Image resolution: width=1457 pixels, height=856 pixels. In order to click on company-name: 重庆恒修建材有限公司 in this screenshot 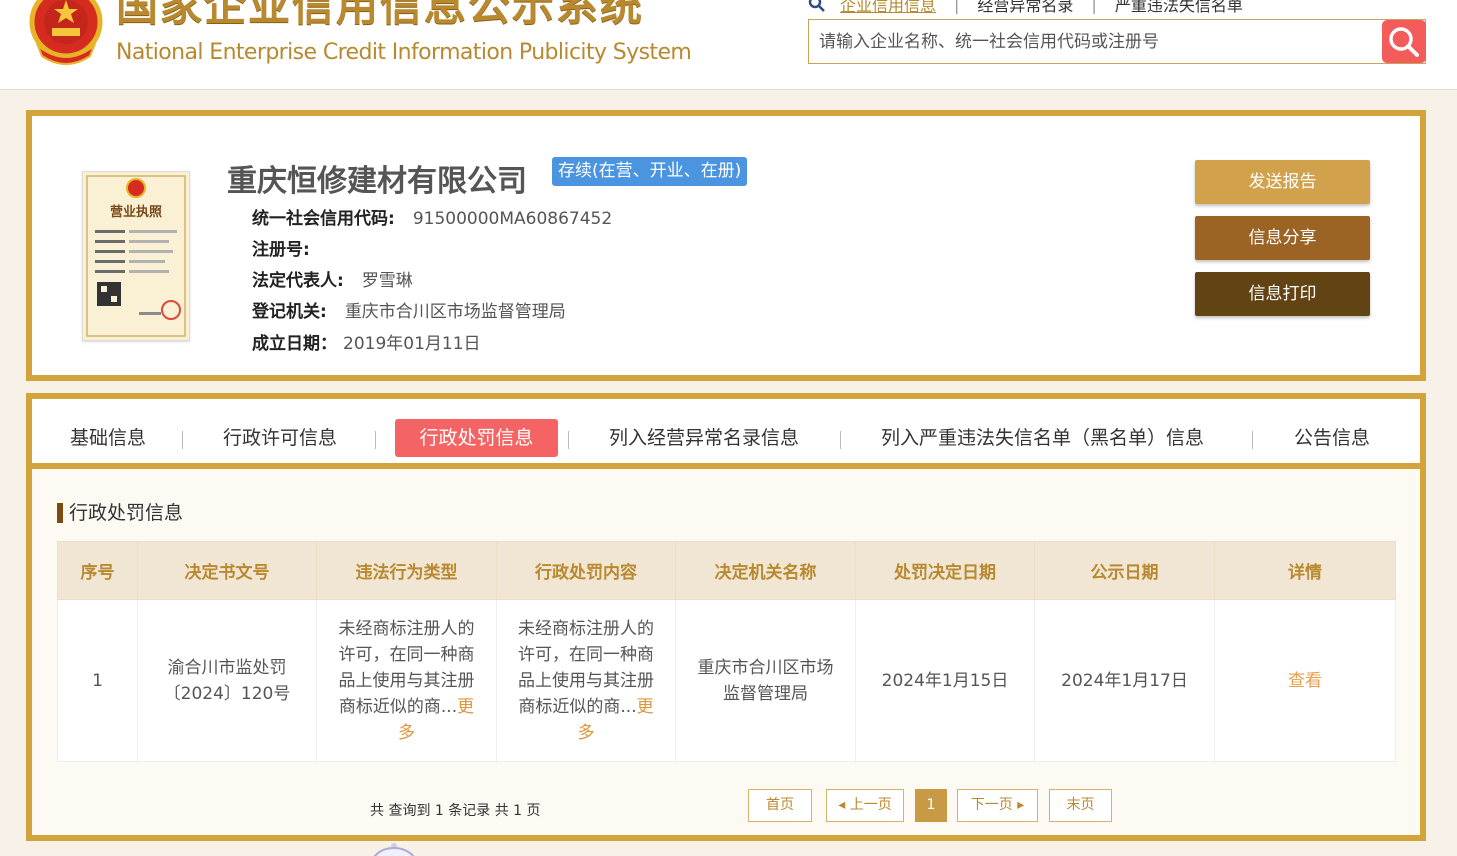, I will do `click(377, 181)`.